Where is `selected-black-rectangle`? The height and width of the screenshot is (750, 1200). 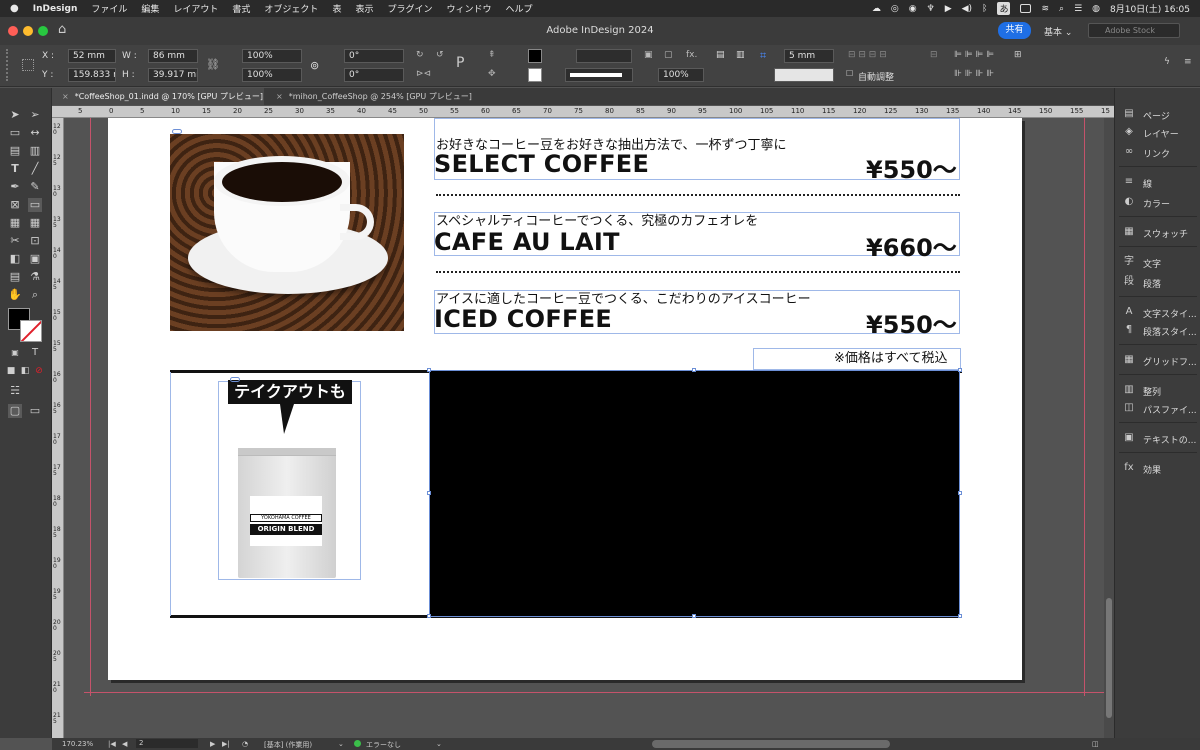 selected-black-rectangle is located at coordinates (694, 493).